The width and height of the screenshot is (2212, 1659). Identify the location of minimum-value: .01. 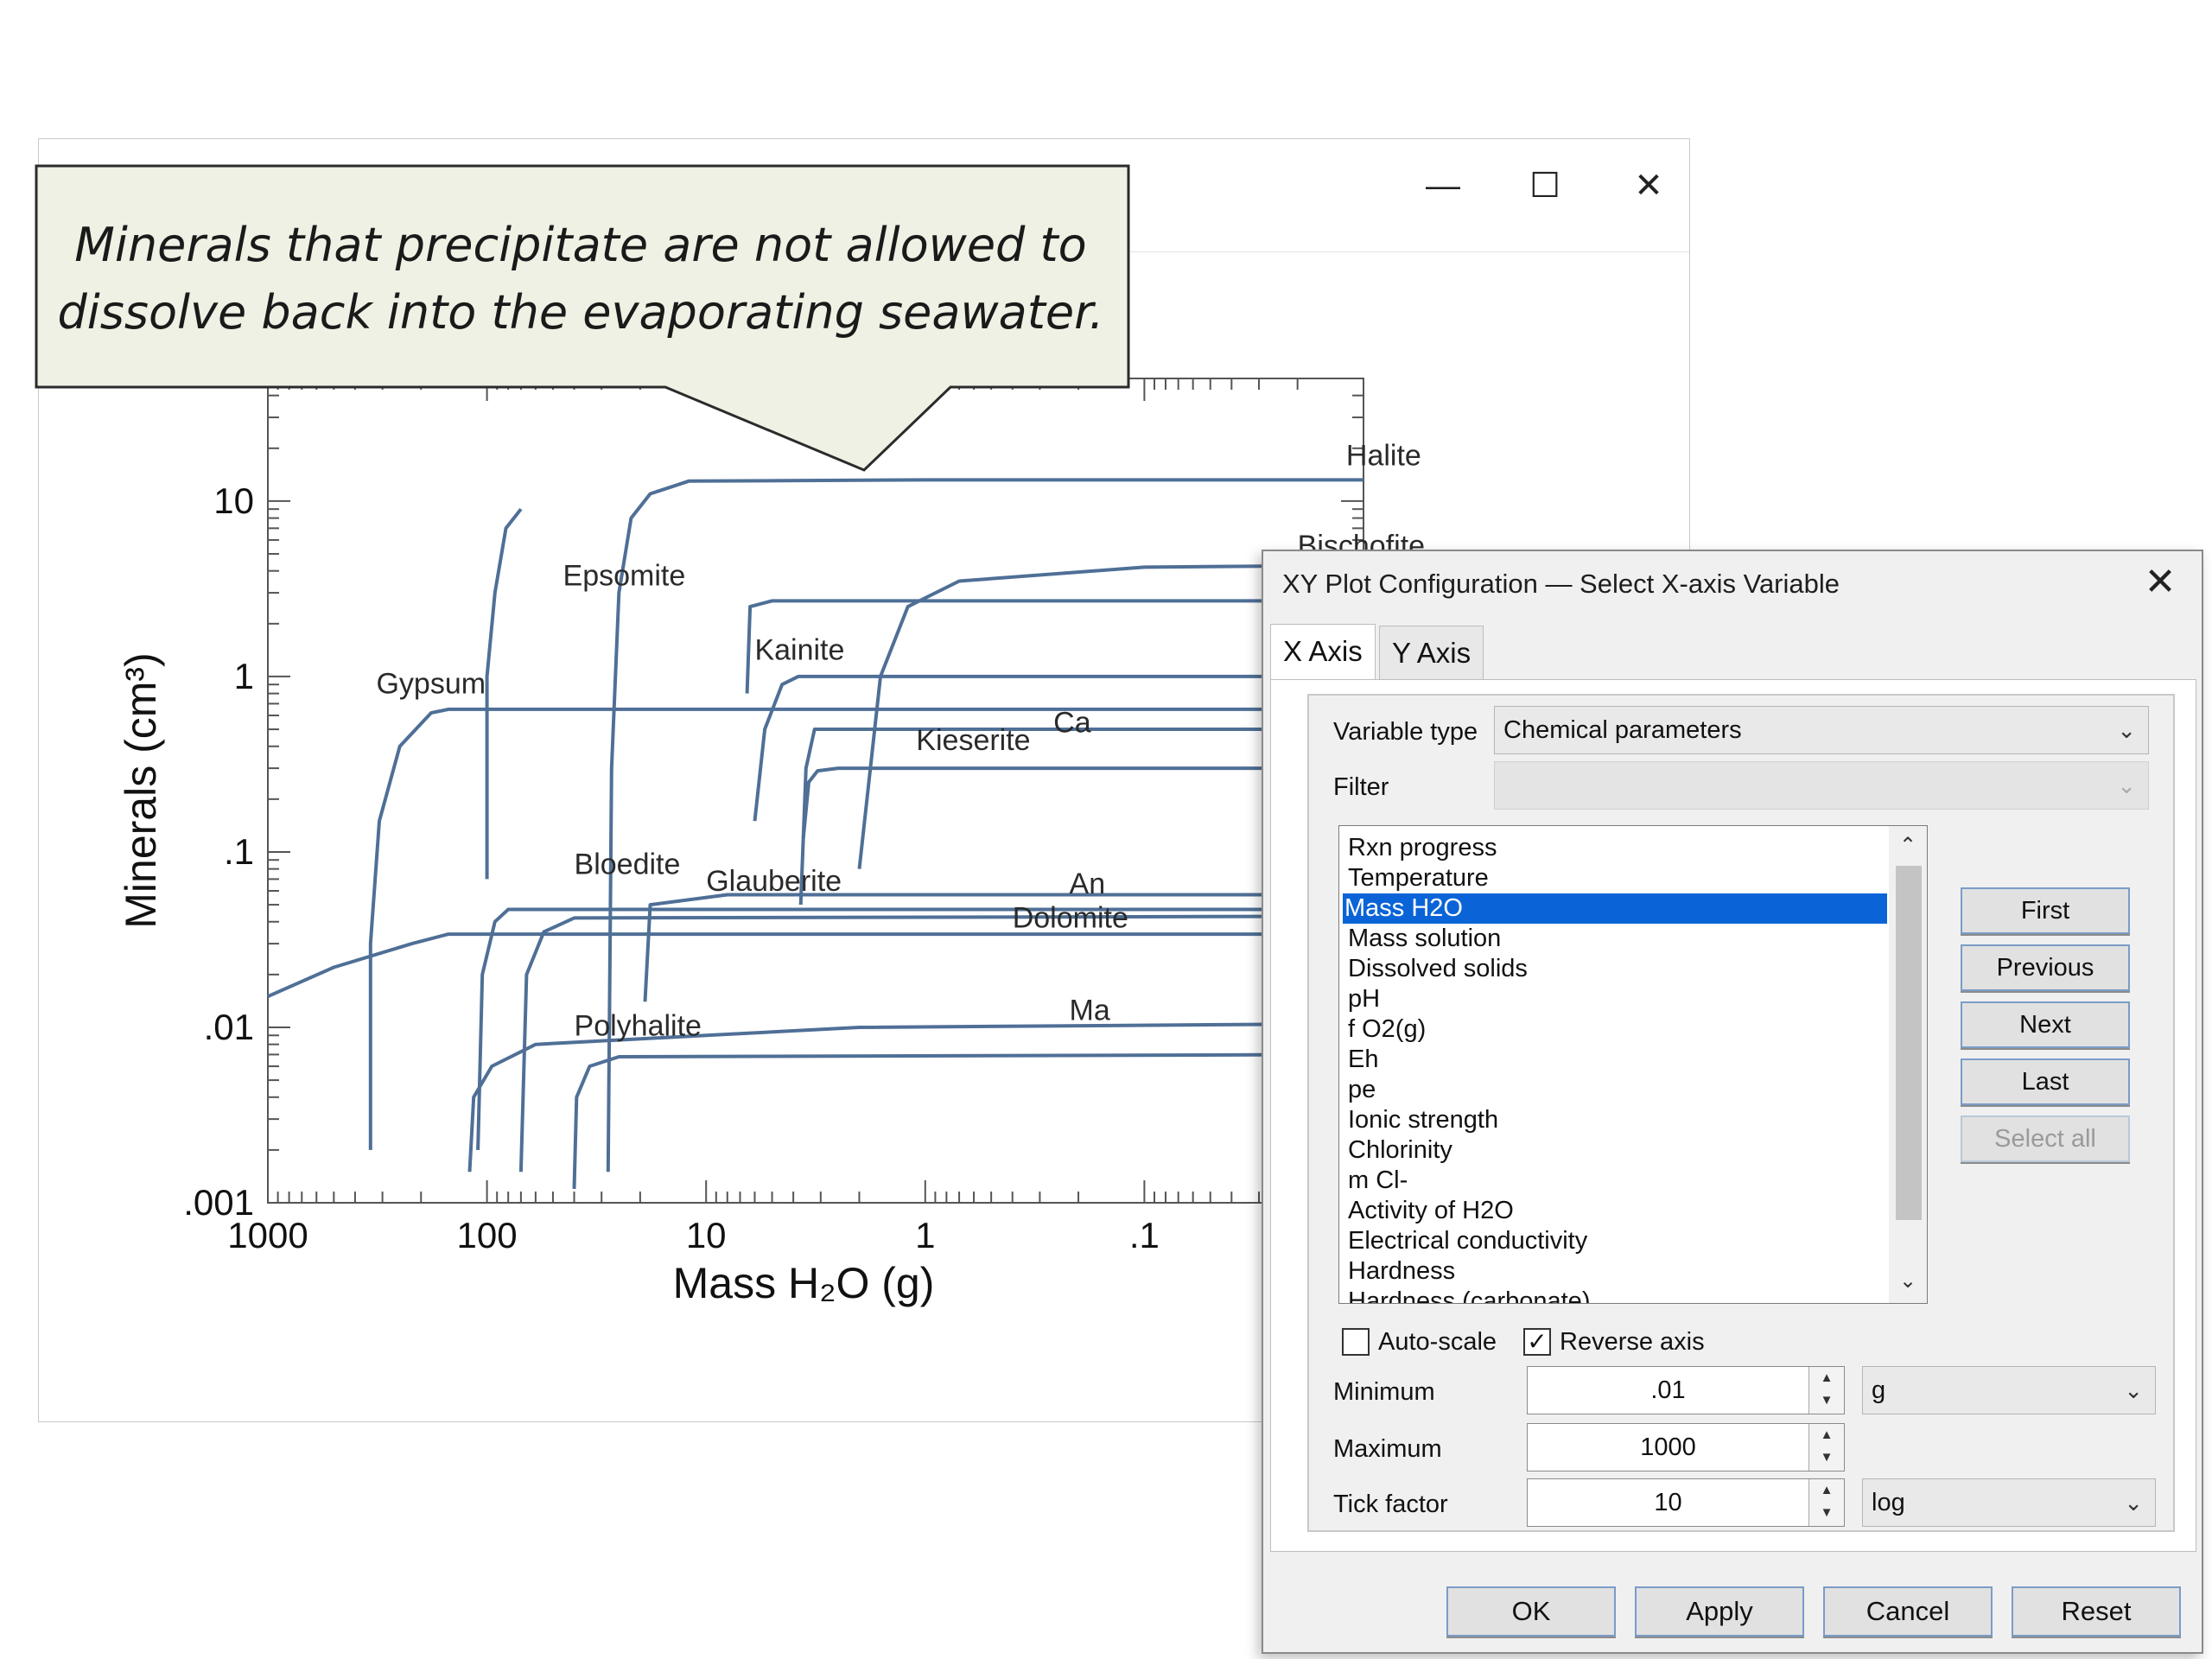
(1668, 1390).